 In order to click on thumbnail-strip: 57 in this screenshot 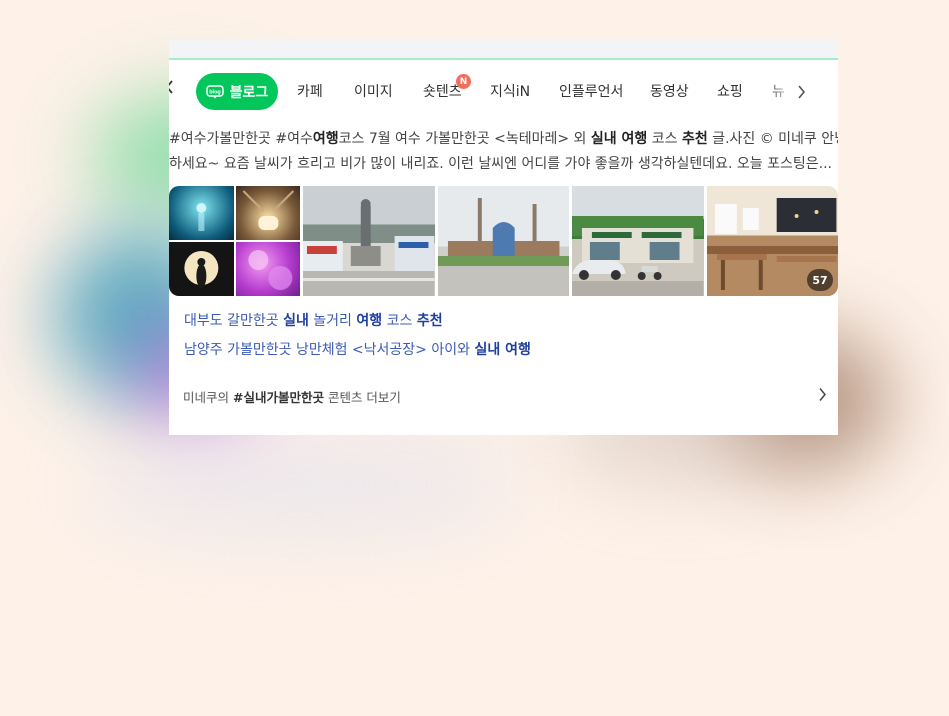, I will do `click(503, 241)`.